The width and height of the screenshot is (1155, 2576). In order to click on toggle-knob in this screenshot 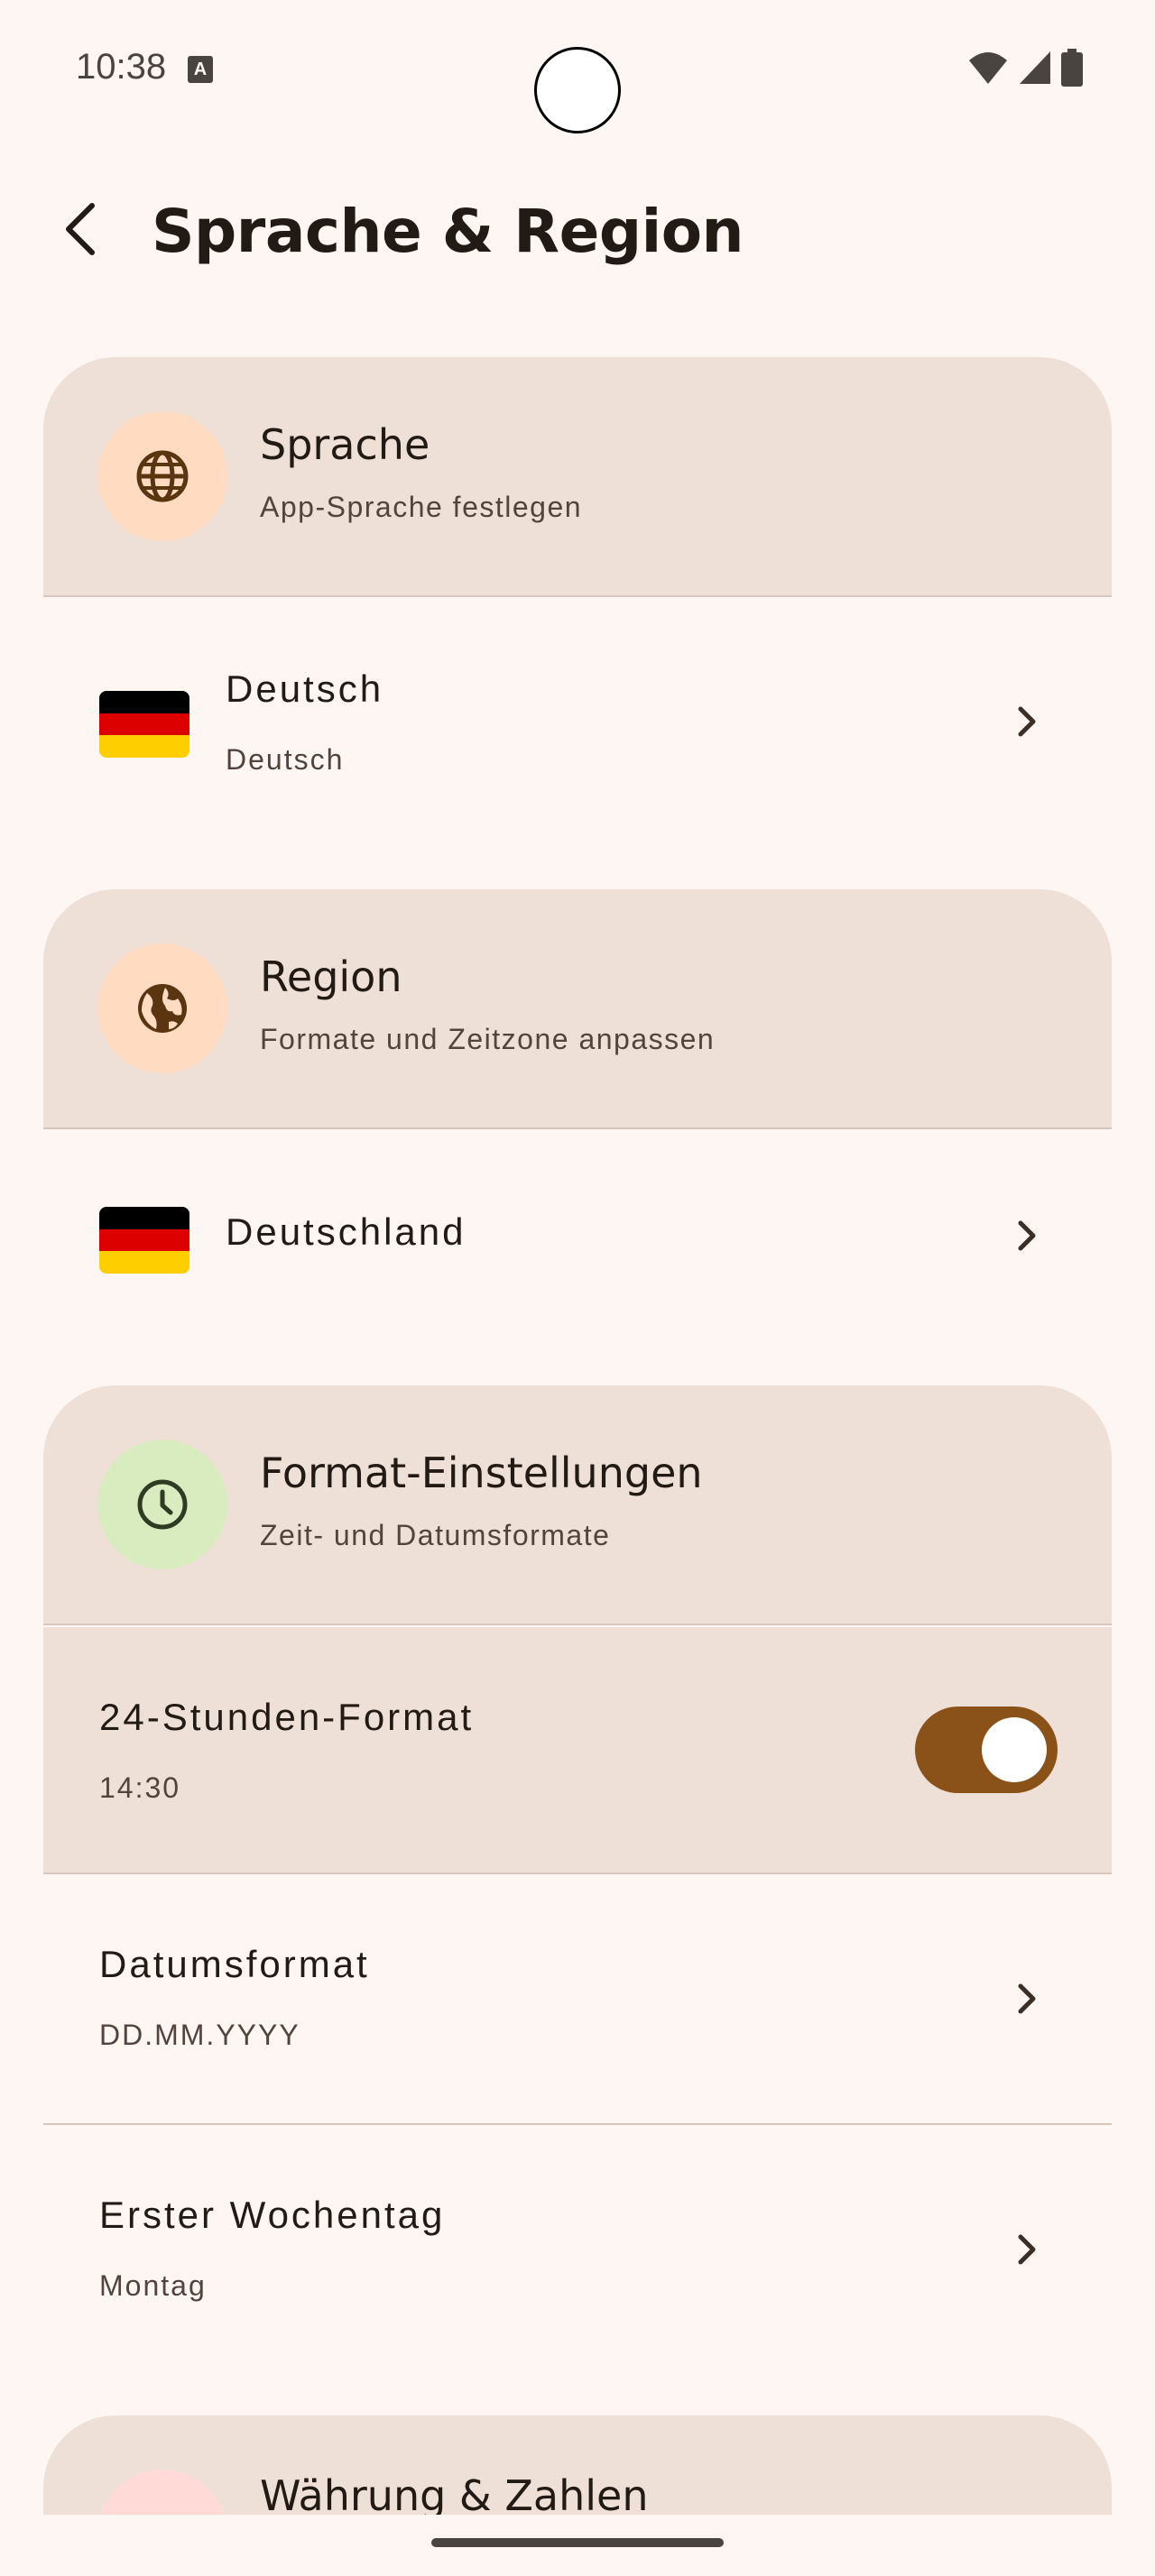, I will do `click(1014, 1750)`.